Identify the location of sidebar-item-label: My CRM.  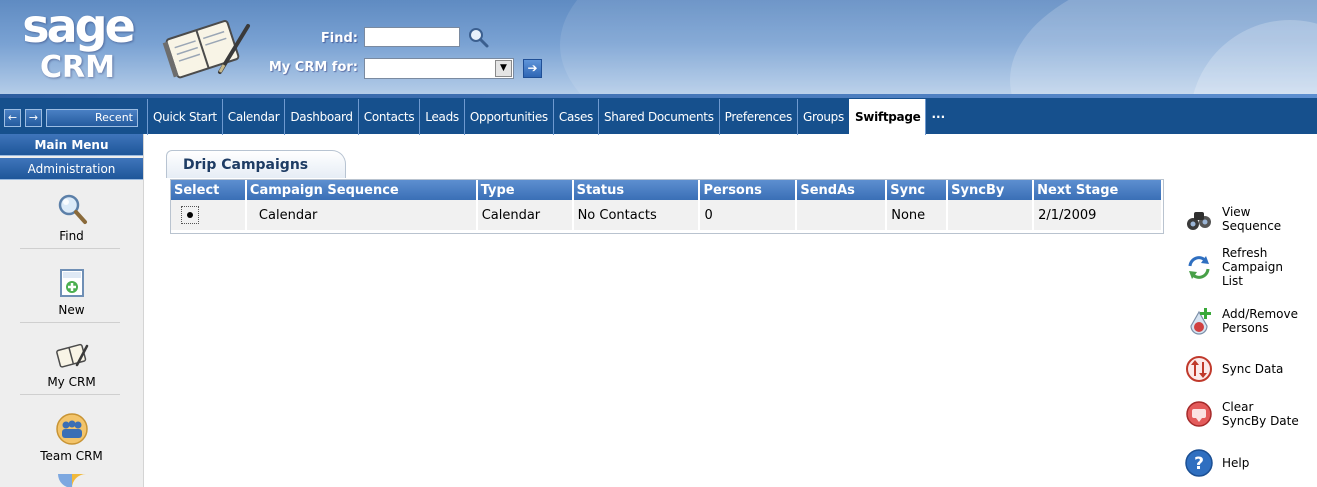
(71, 382).